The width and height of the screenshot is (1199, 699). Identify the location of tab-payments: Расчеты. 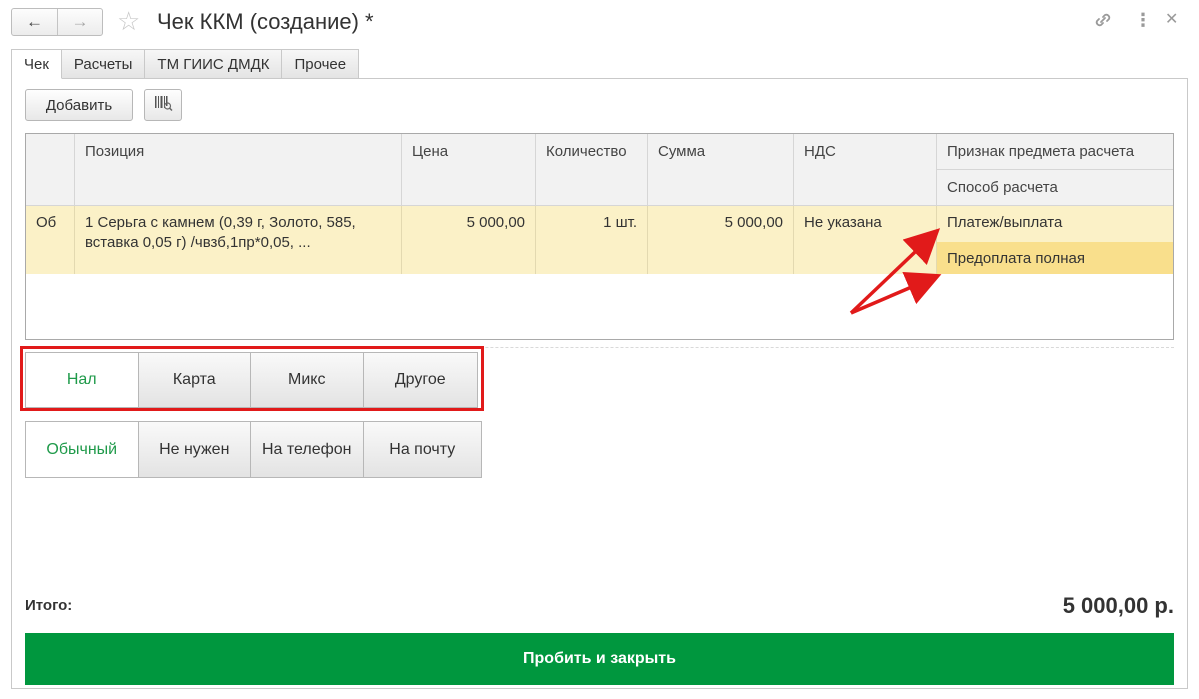
(103, 64).